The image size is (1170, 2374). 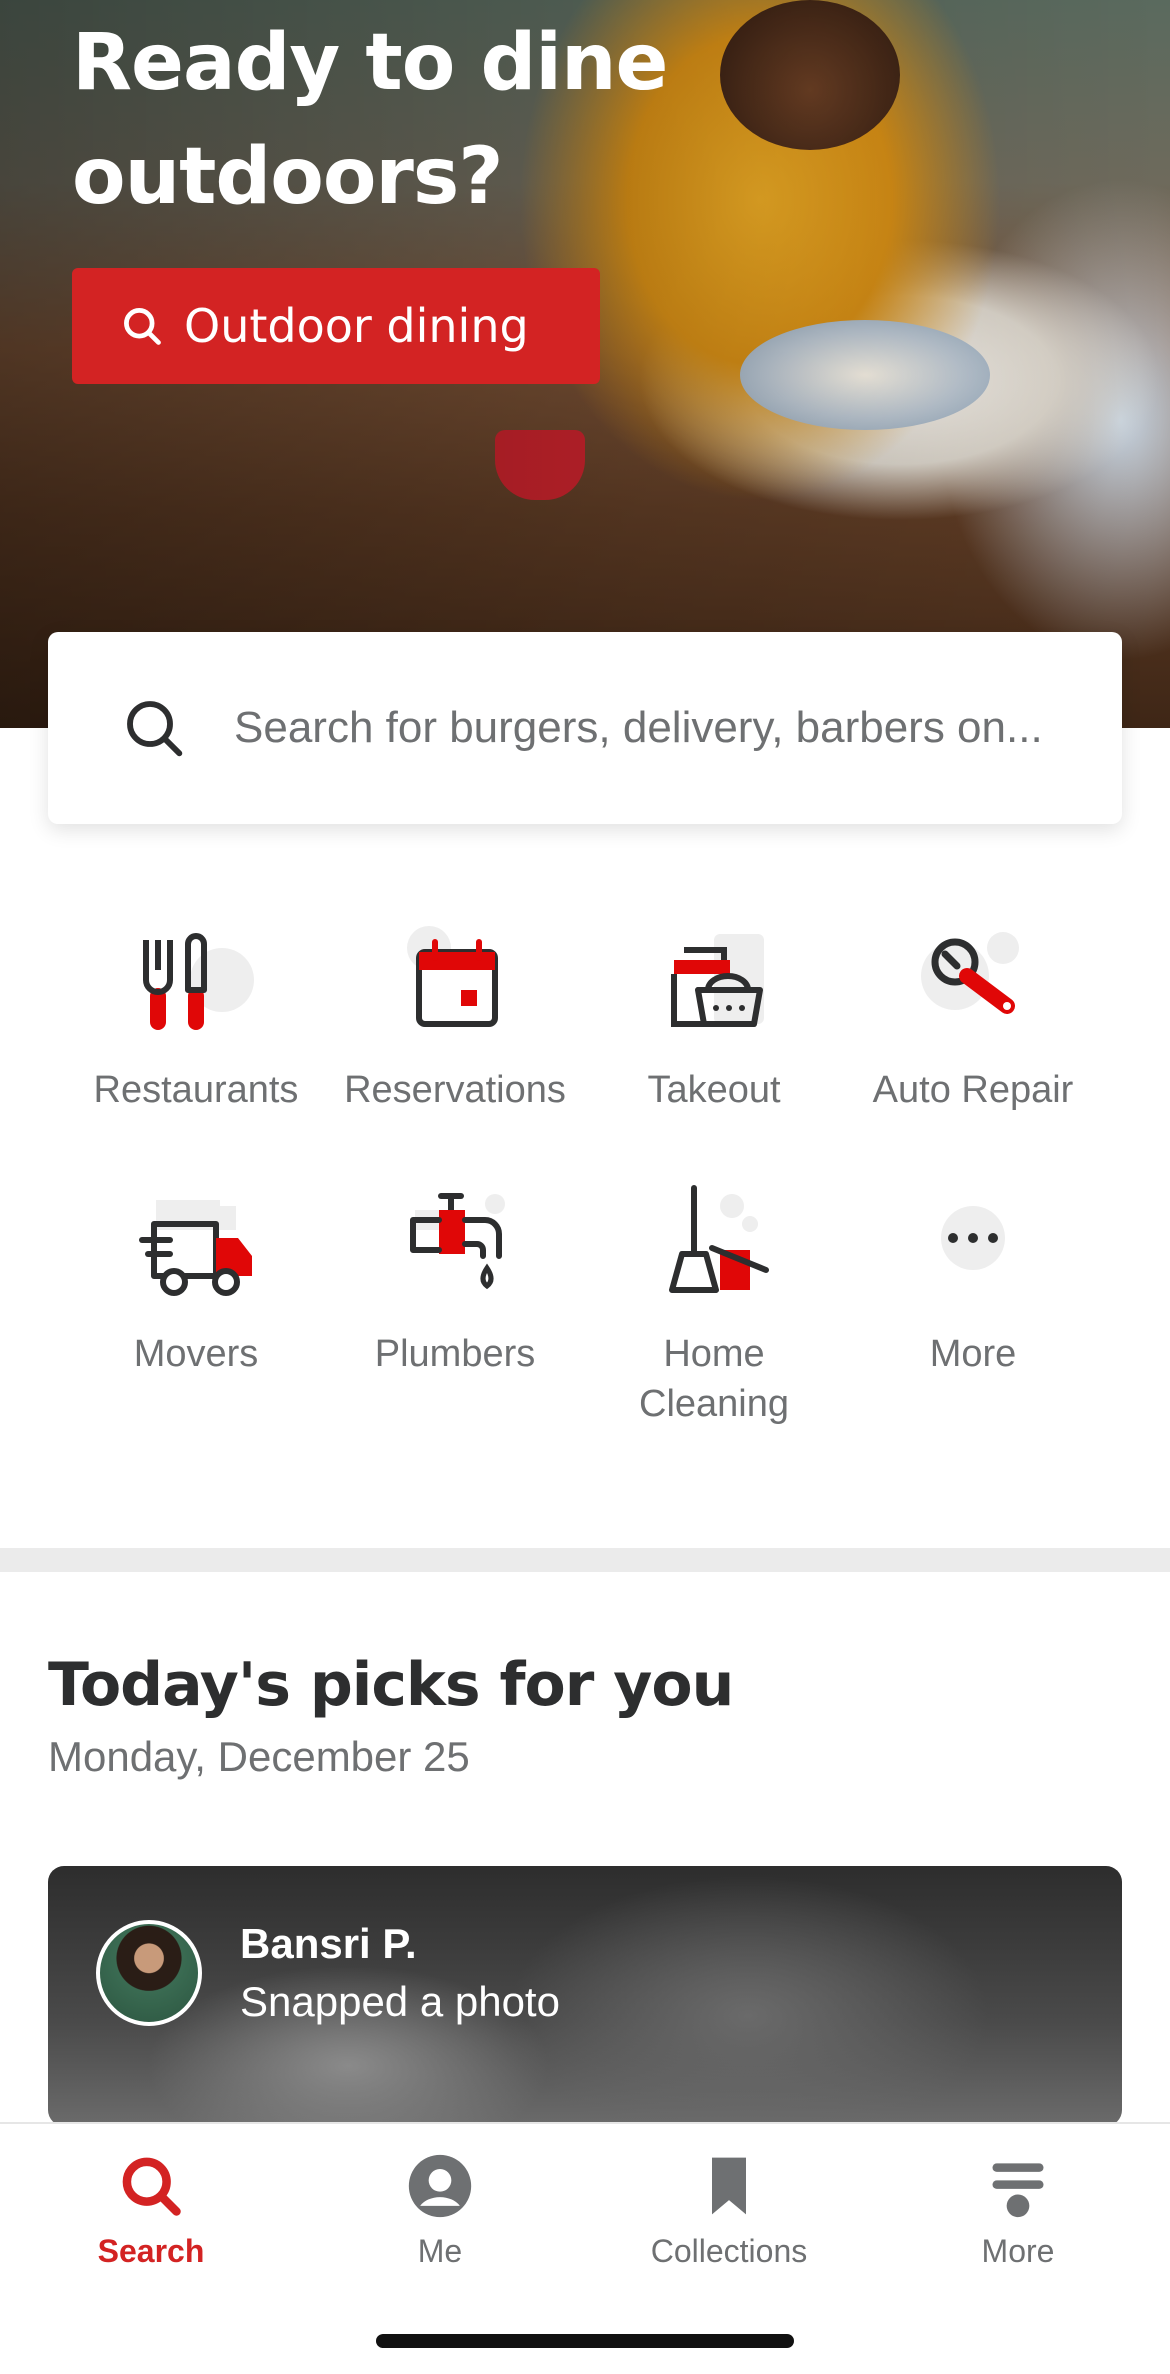 What do you see at coordinates (196, 1090) in the screenshot?
I see `category-label: Restaurants` at bounding box center [196, 1090].